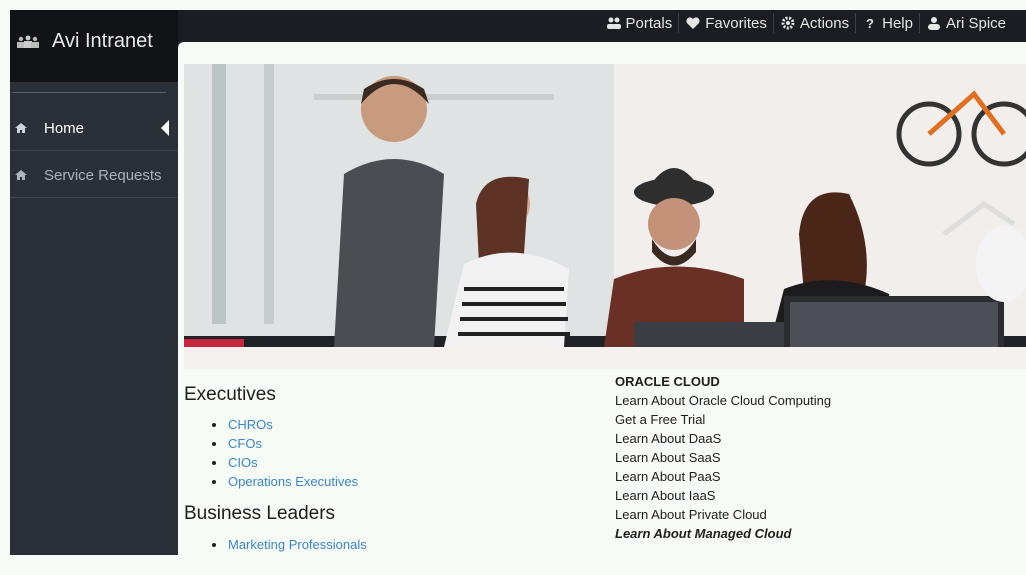  I want to click on sidebar-item-service-requests: Service Requests, so click(93, 175).